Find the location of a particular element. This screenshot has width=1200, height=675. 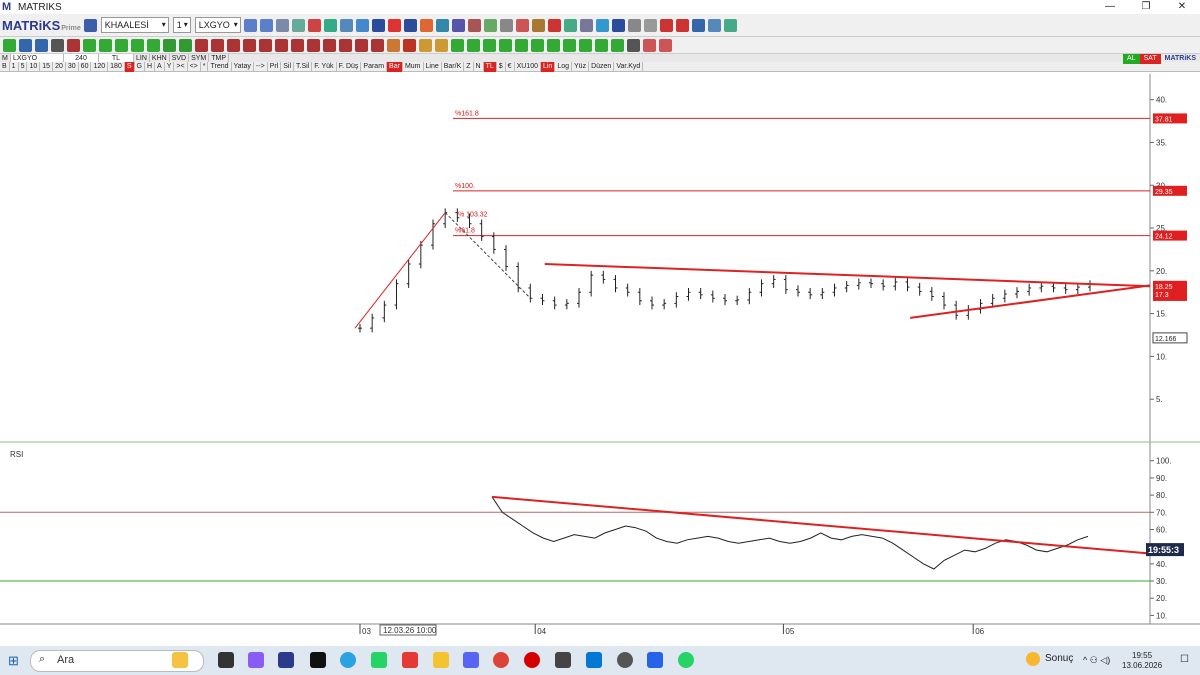

channel-icon is located at coordinates (89, 45).